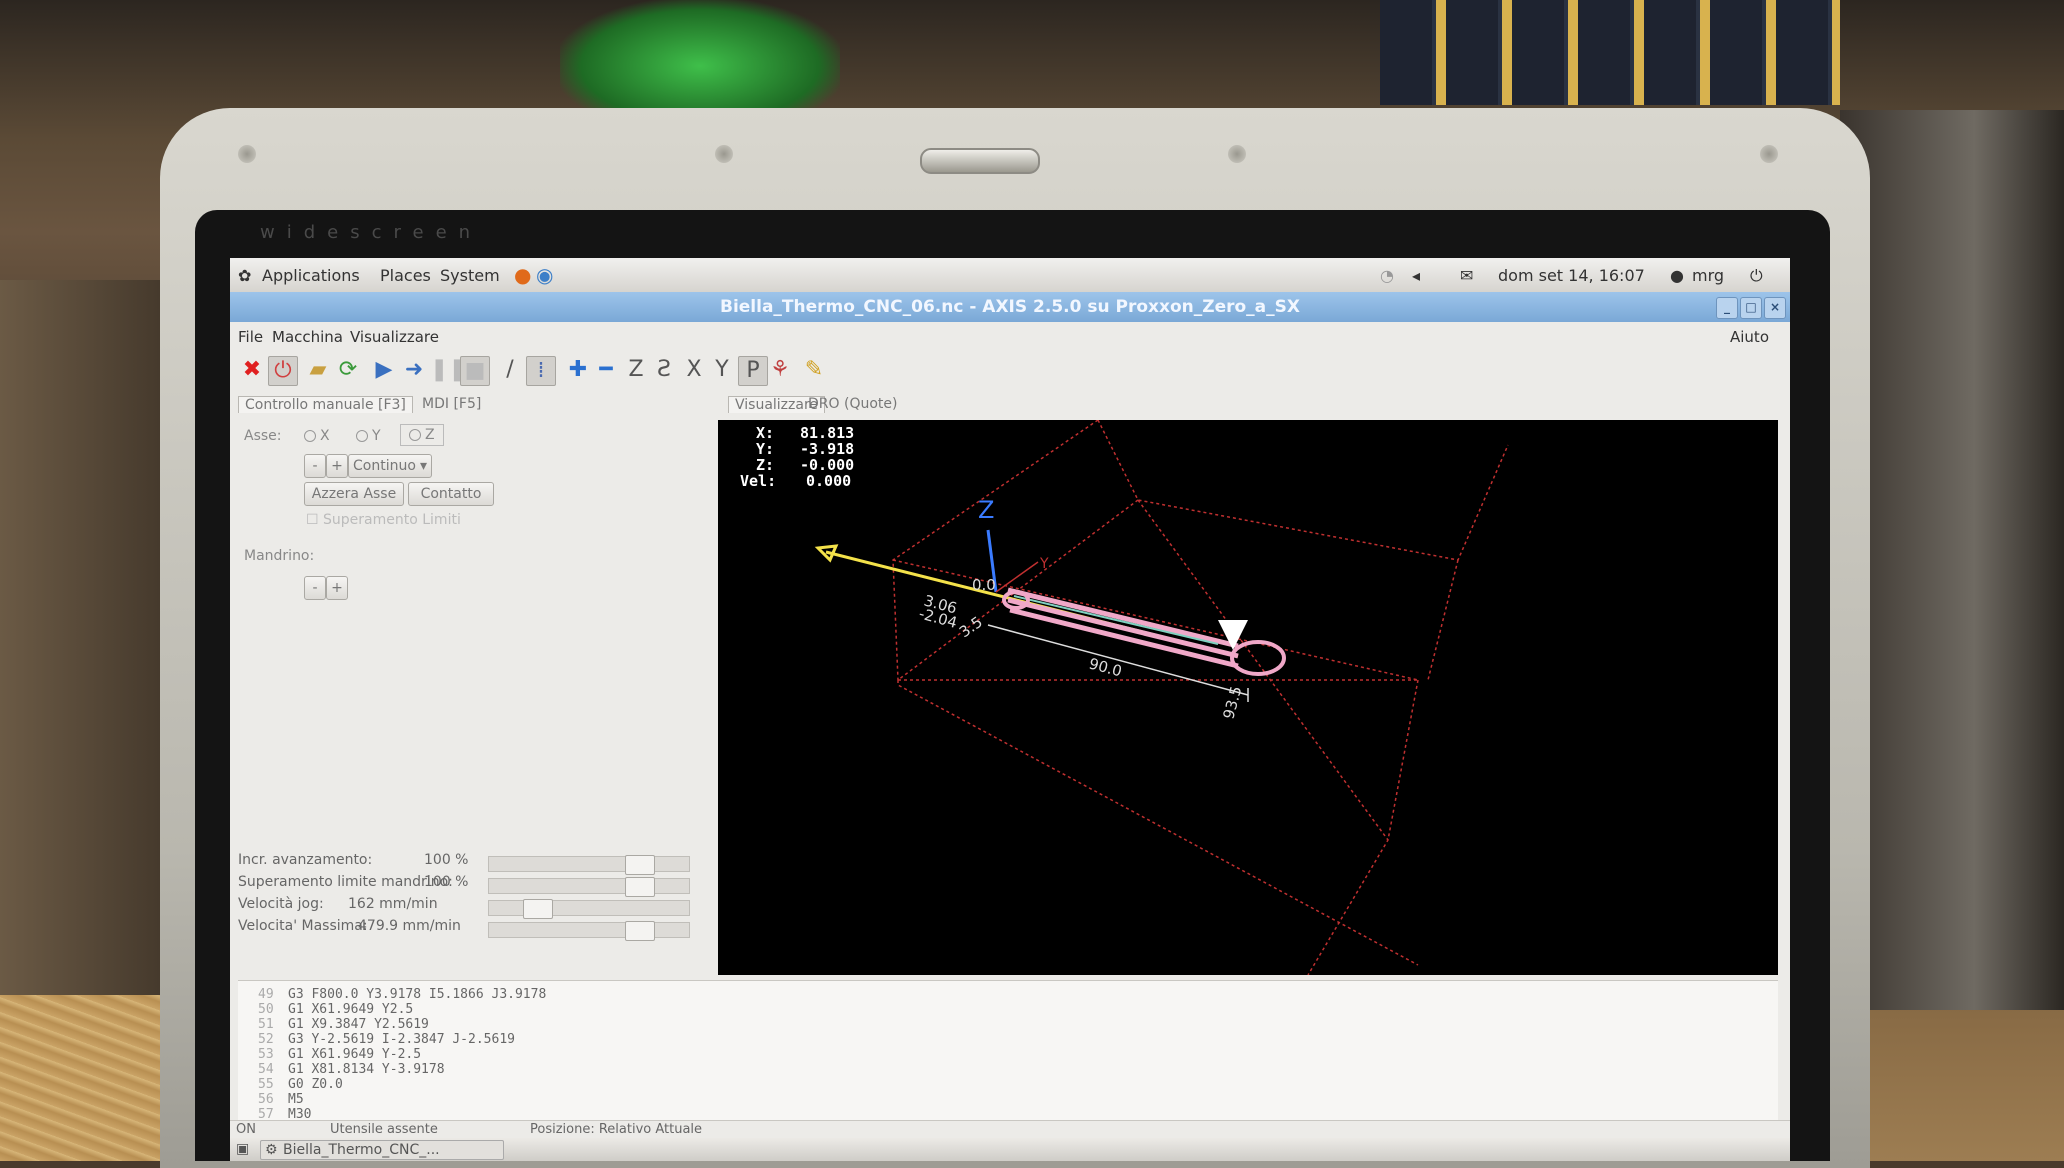 The image size is (2064, 1168). I want to click on menu-system: System, so click(470, 275).